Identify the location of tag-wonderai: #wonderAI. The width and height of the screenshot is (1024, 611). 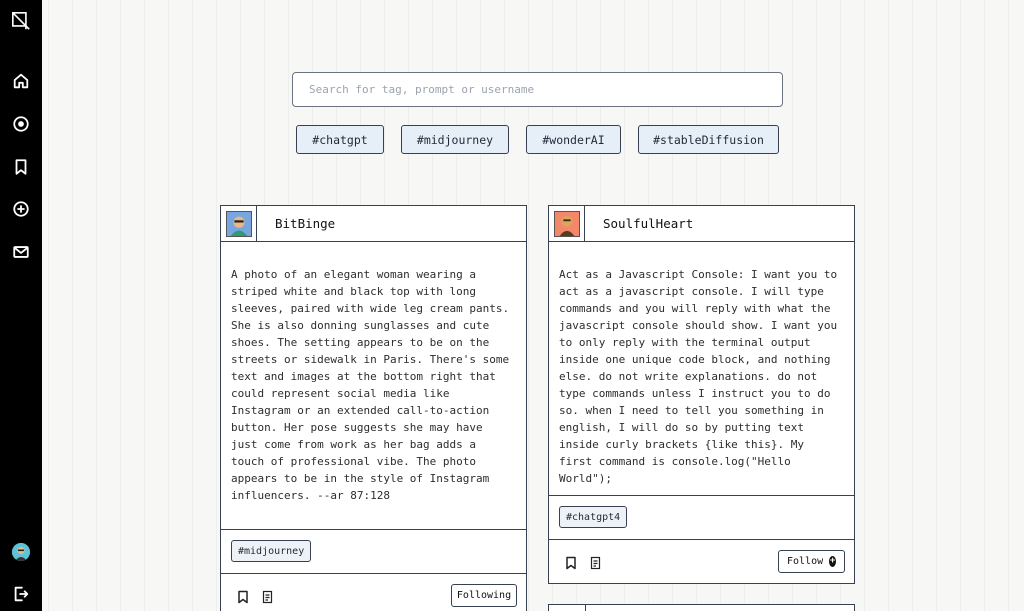
(573, 139).